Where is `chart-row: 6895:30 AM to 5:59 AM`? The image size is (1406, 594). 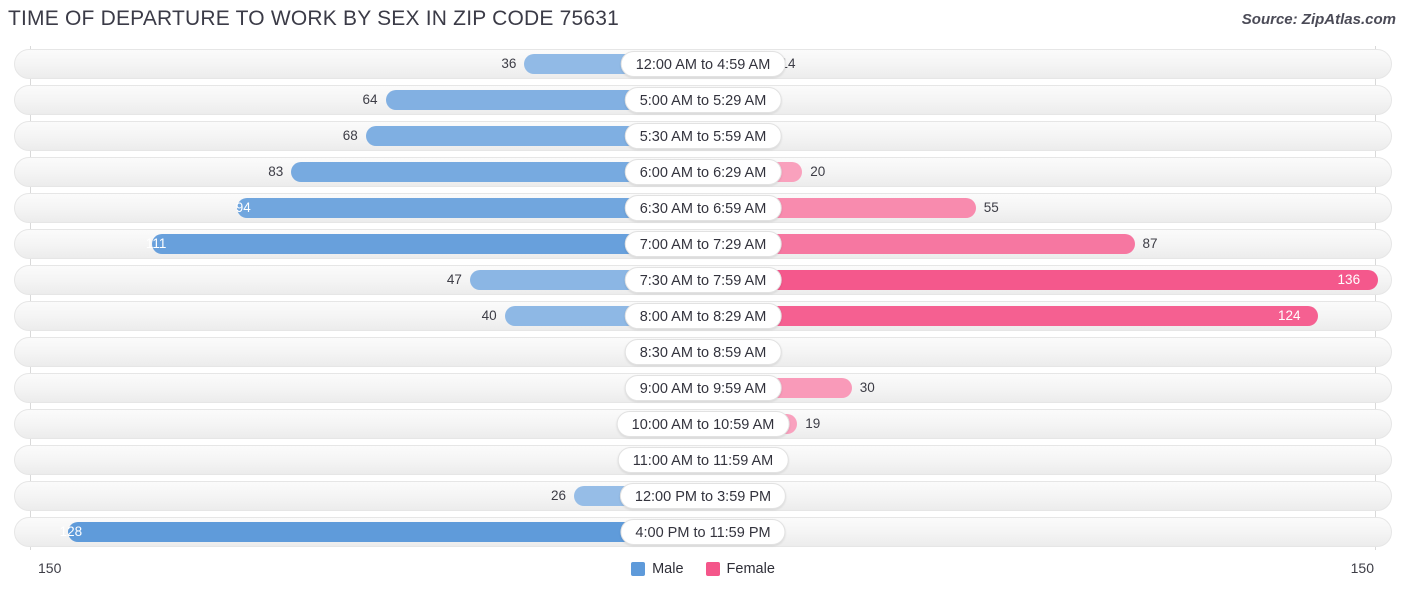
chart-row: 6895:30 AM to 5:59 AM is located at coordinates (703, 136).